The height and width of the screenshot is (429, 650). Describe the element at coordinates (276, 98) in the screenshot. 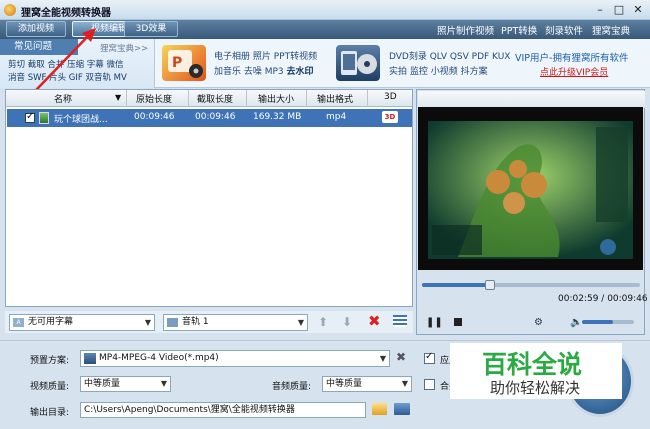

I see `col-output-size: 输出大小` at that location.